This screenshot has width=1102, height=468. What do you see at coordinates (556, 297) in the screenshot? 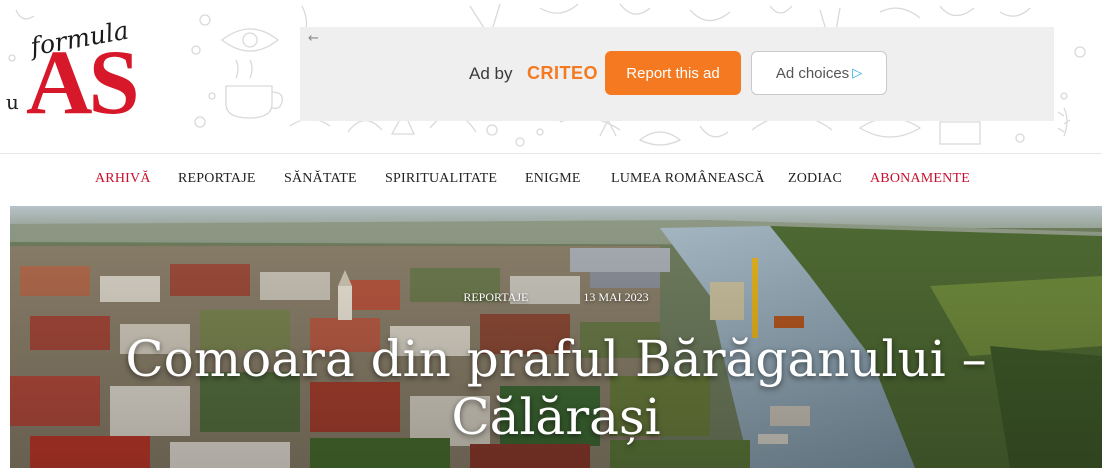
I see `article-meta: REPORTAJE 13 MAI 2023` at bounding box center [556, 297].